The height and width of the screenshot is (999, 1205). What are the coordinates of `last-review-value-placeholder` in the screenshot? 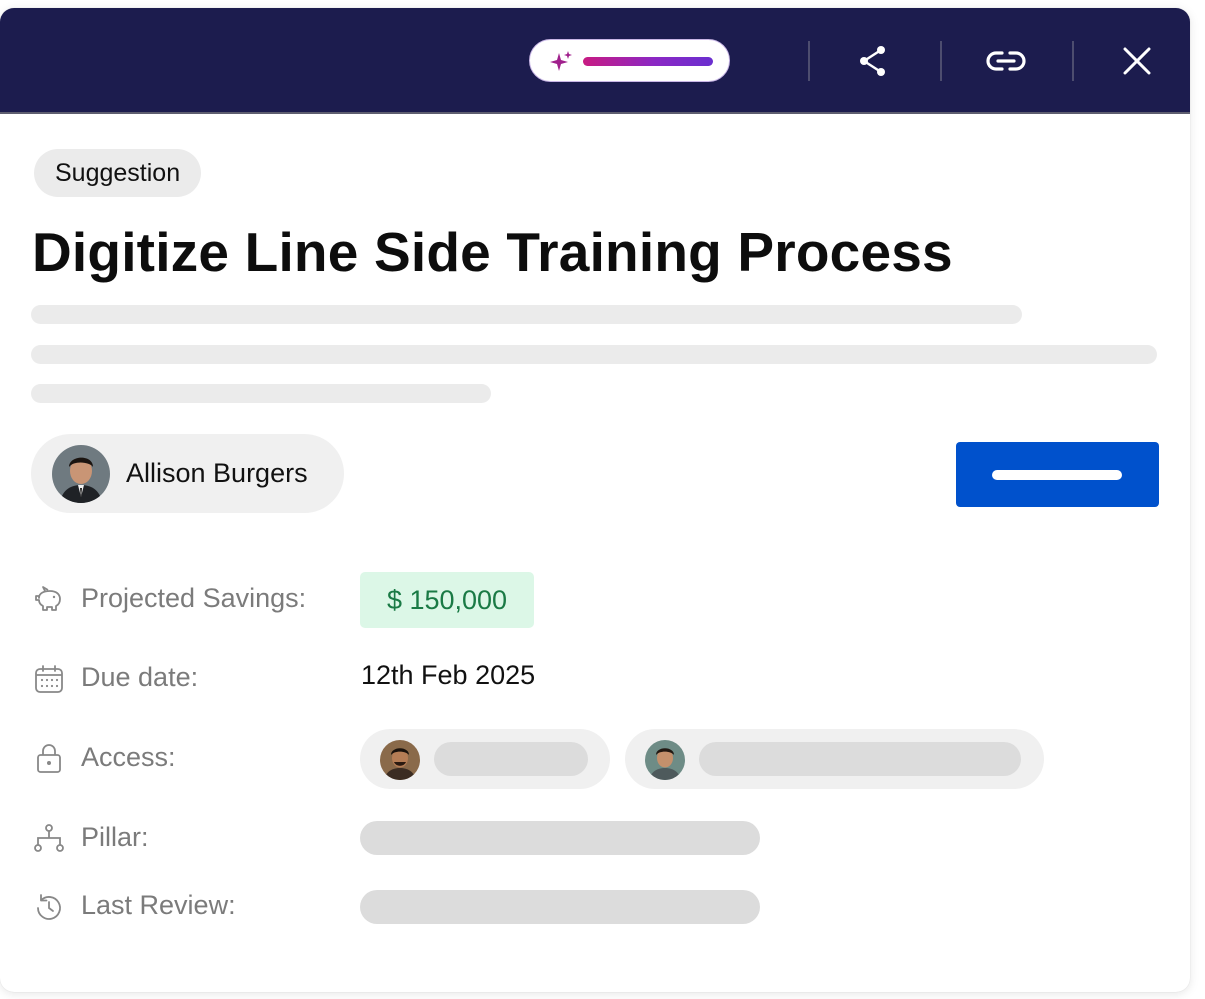 It's located at (560, 907).